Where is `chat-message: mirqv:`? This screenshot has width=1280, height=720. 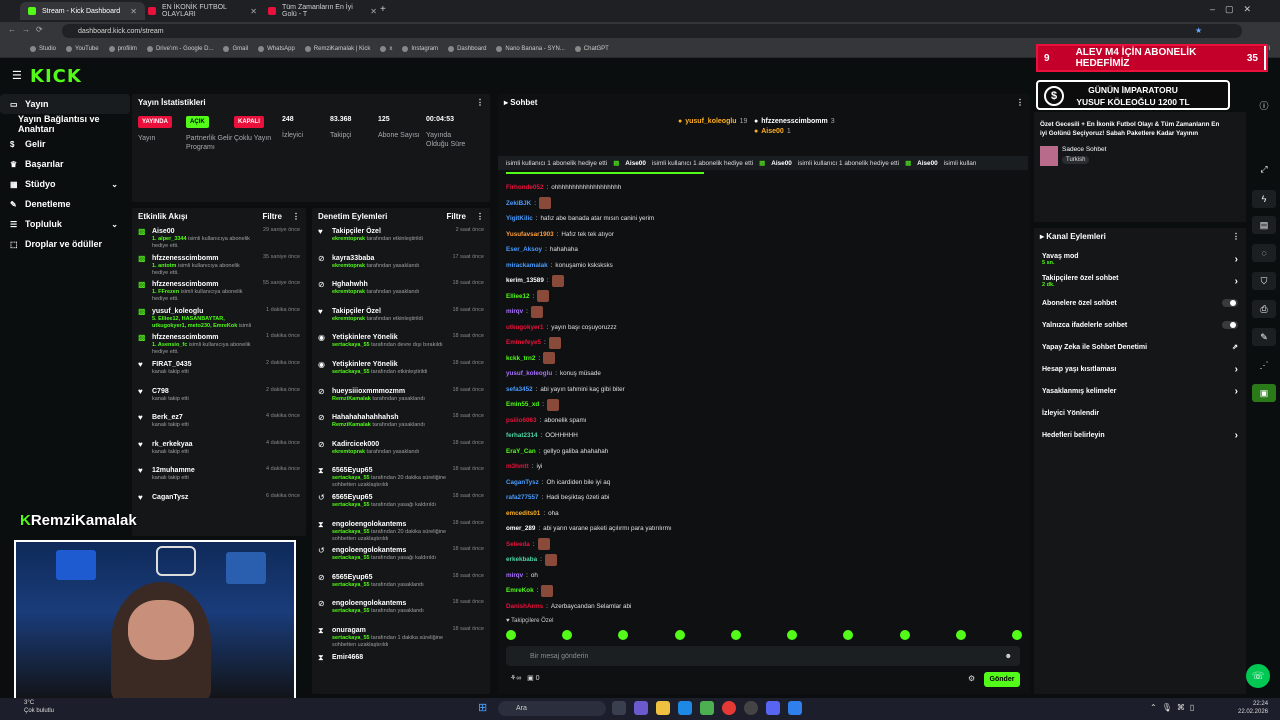 chat-message: mirqv: is located at coordinates (763, 312).